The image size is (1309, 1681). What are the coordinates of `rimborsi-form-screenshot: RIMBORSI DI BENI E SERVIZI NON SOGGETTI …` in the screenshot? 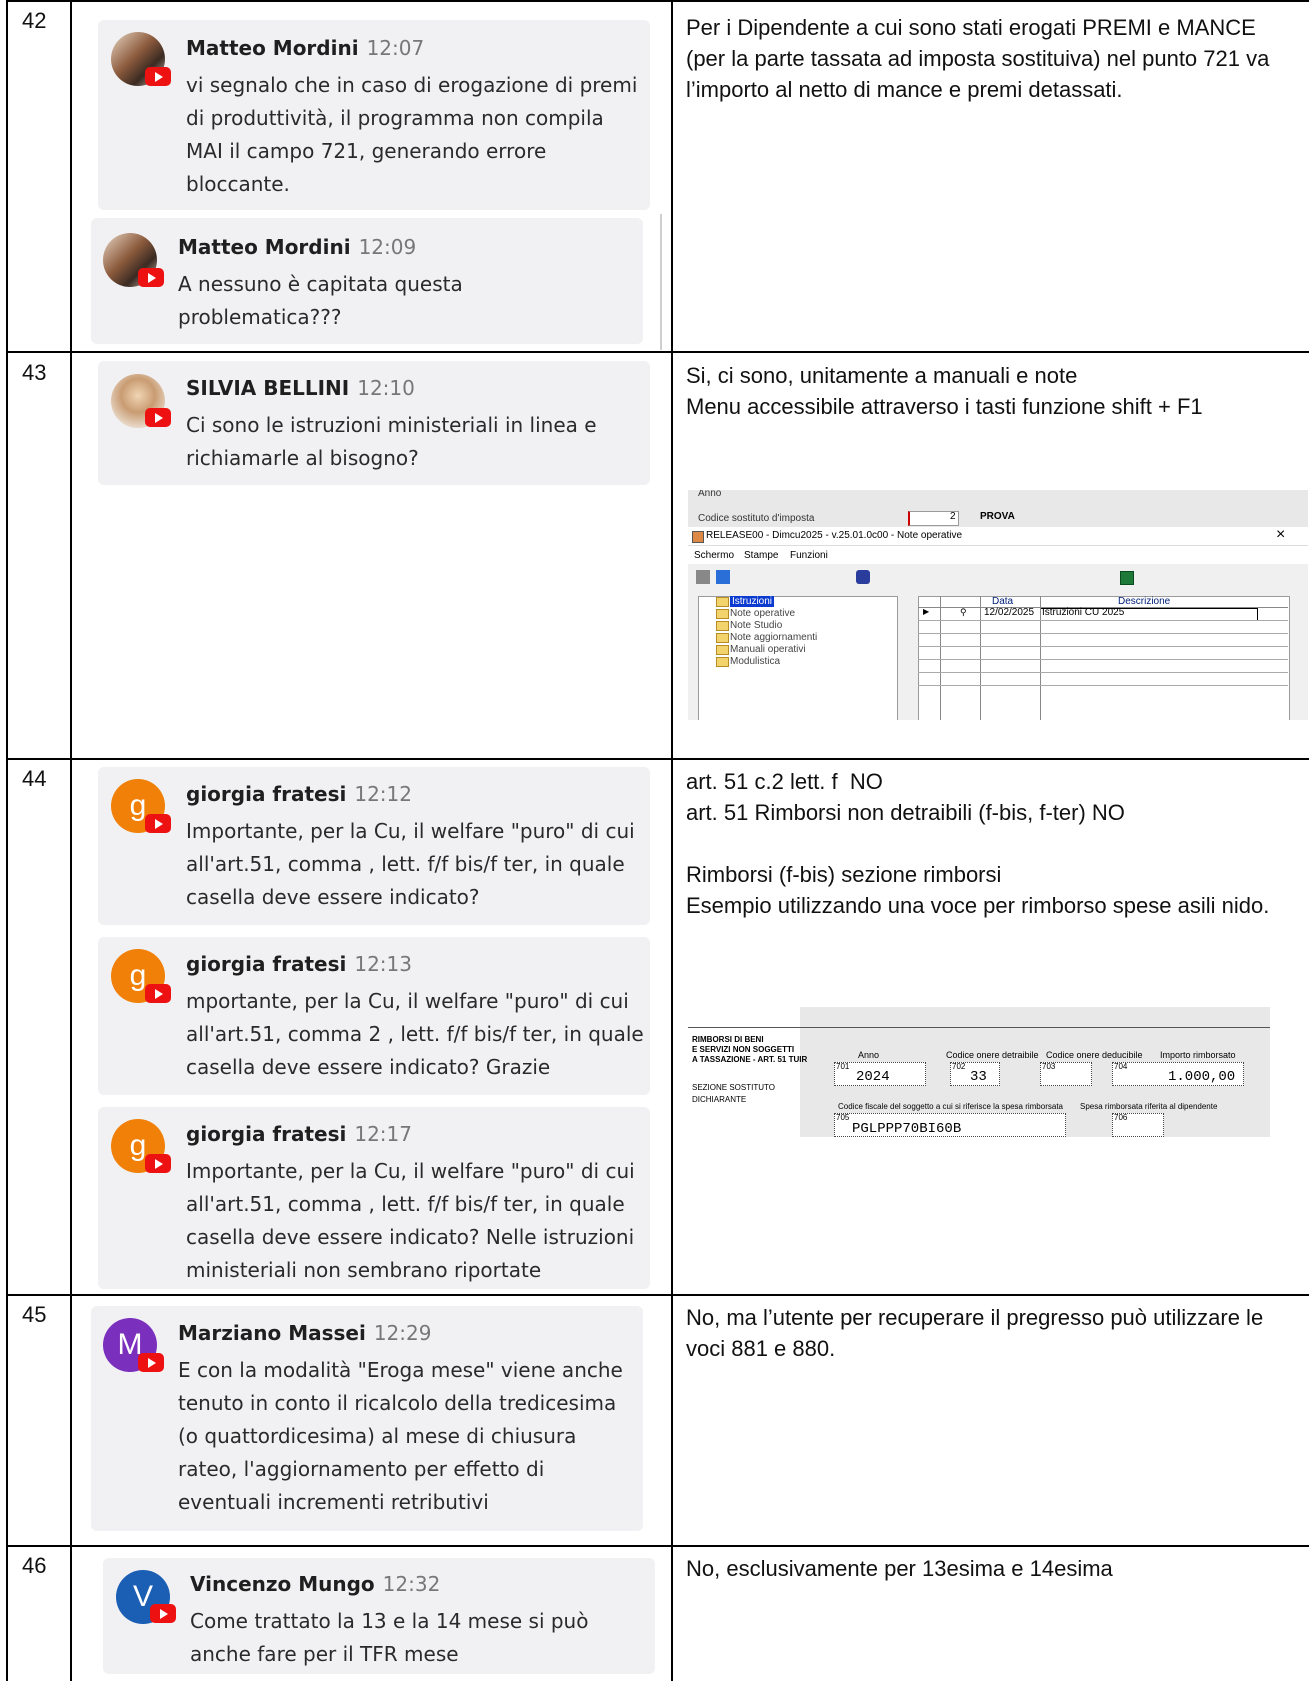 It's located at (979, 1072).